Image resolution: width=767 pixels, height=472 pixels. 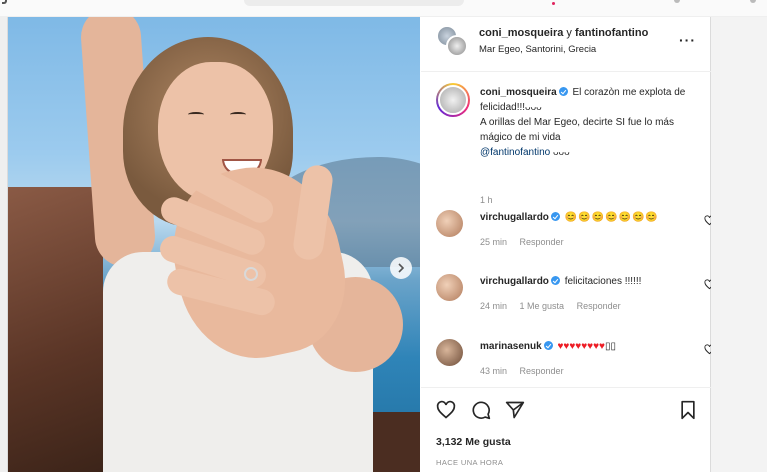 What do you see at coordinates (611, 33) in the screenshot?
I see `author-link: fantinofantino` at bounding box center [611, 33].